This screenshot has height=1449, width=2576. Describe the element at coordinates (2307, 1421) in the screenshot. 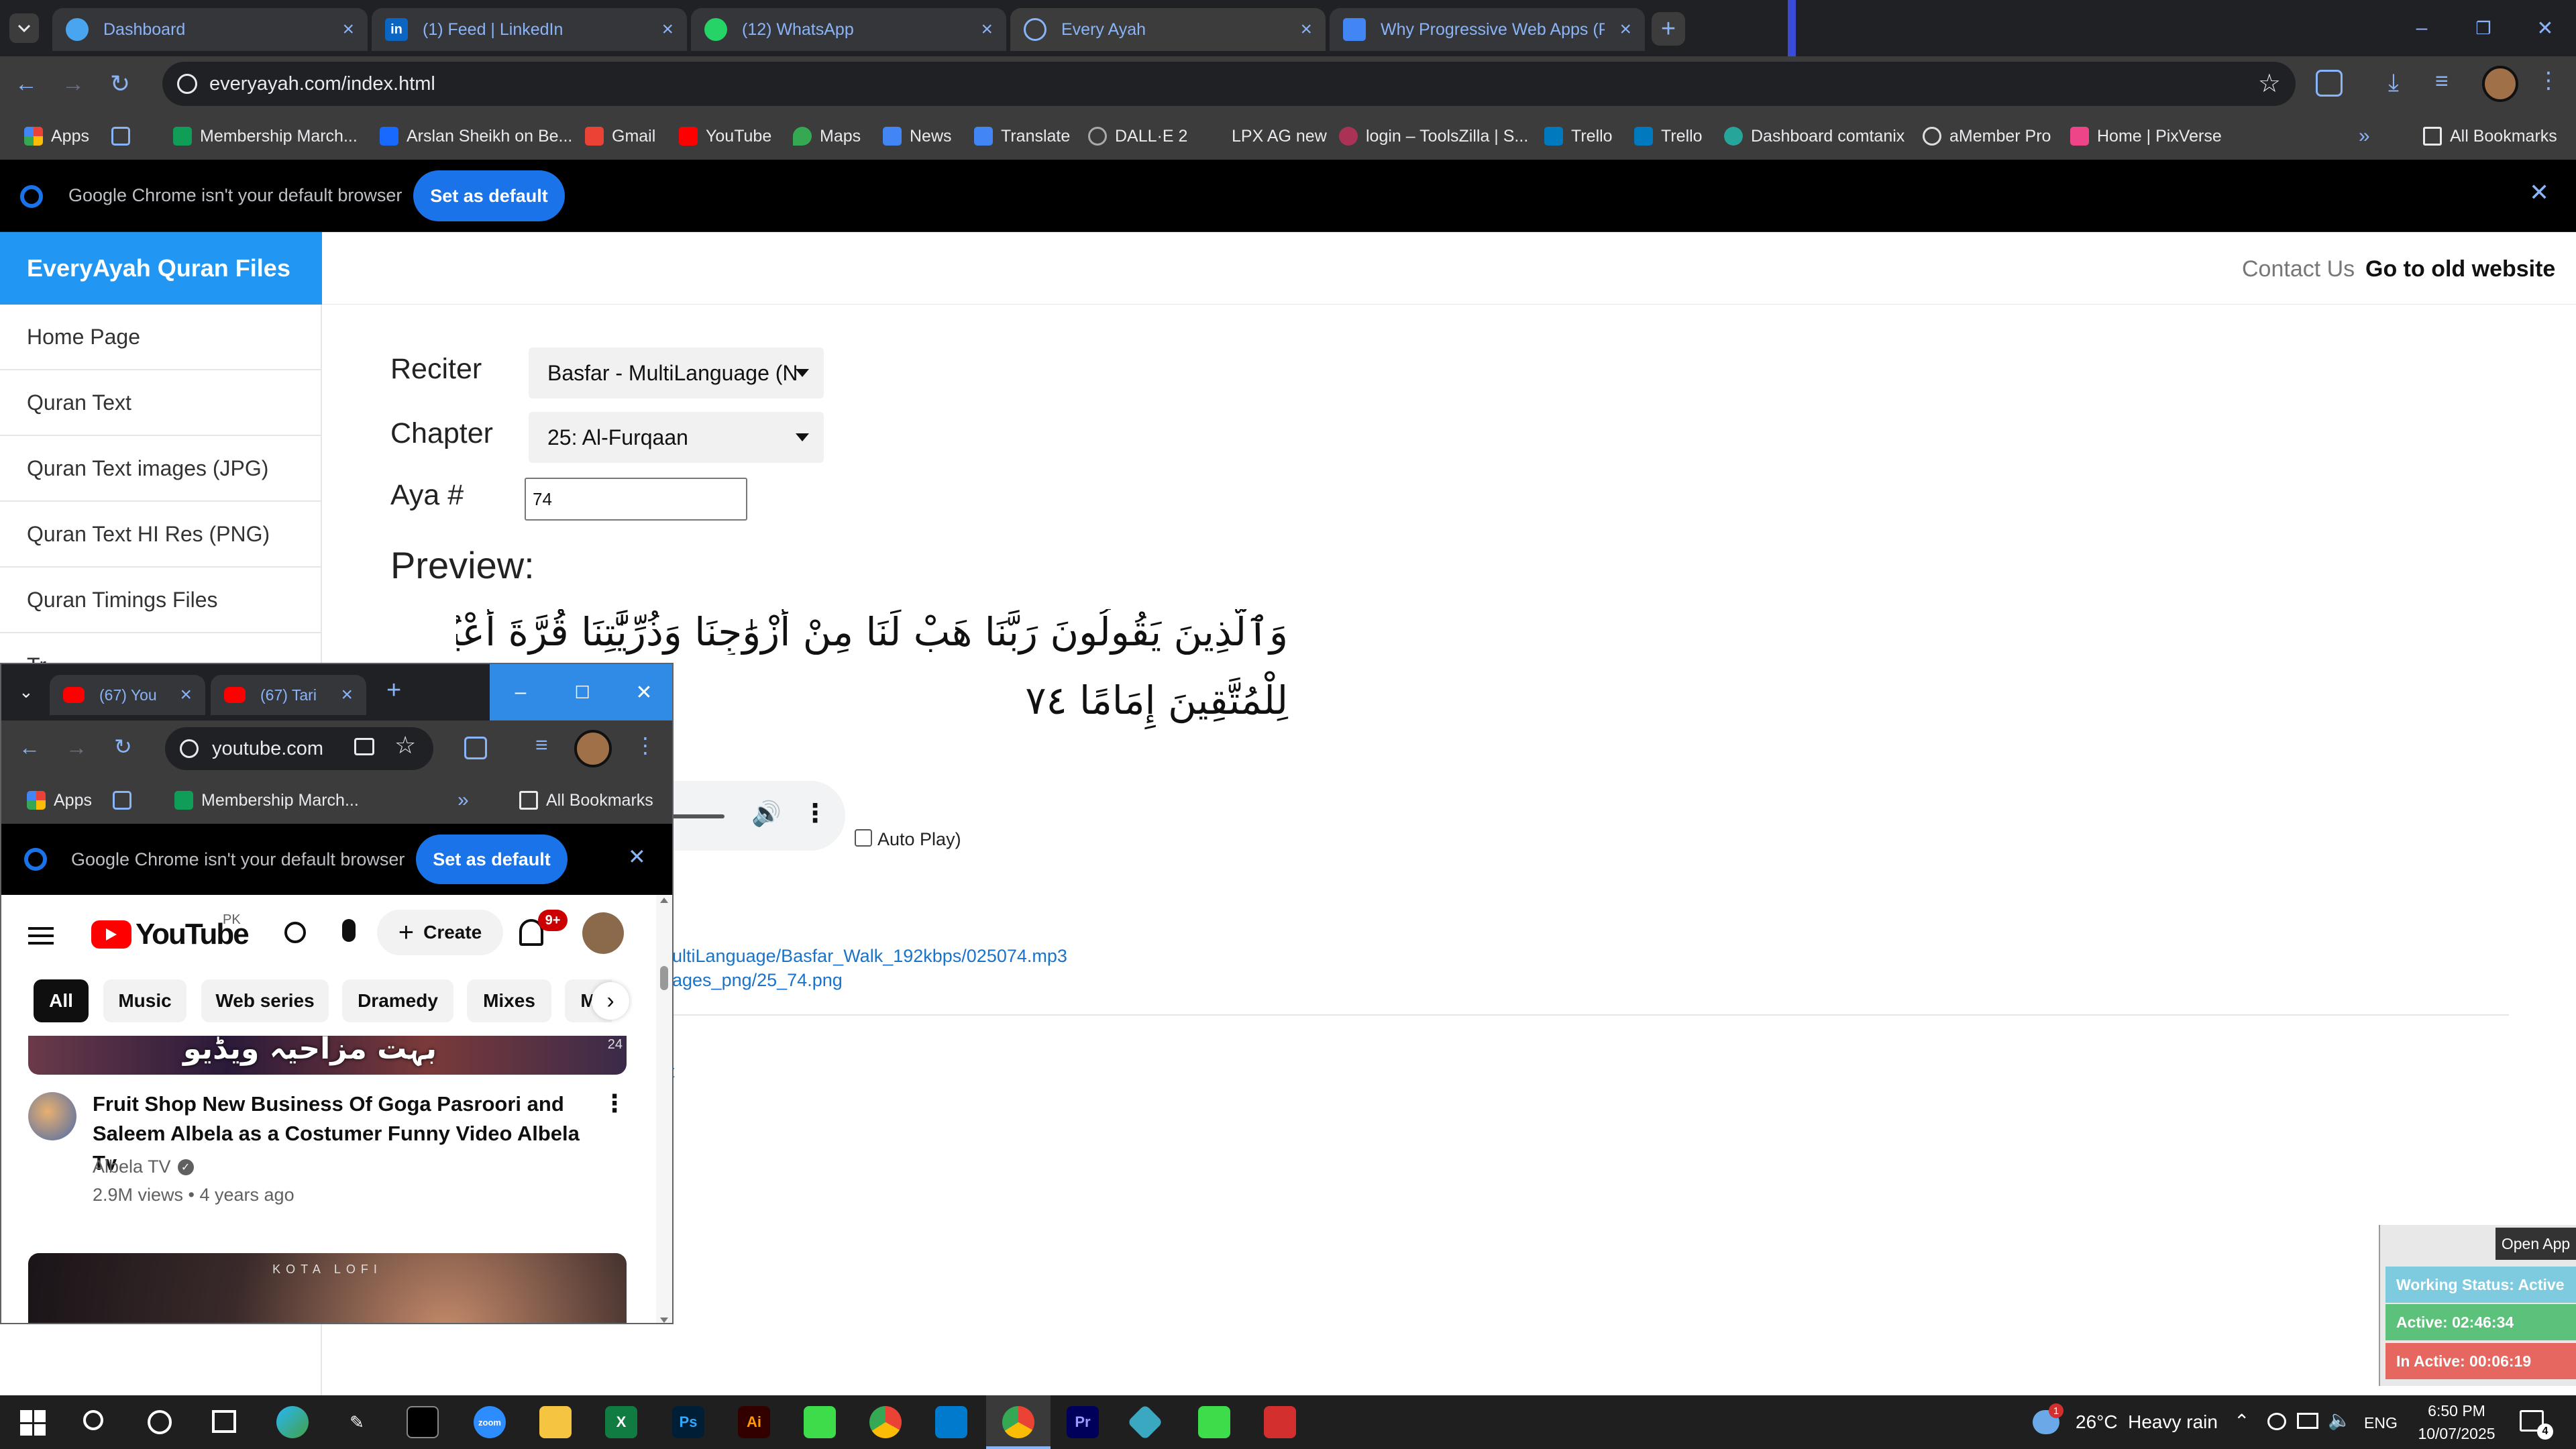

I see `network-icon` at that location.